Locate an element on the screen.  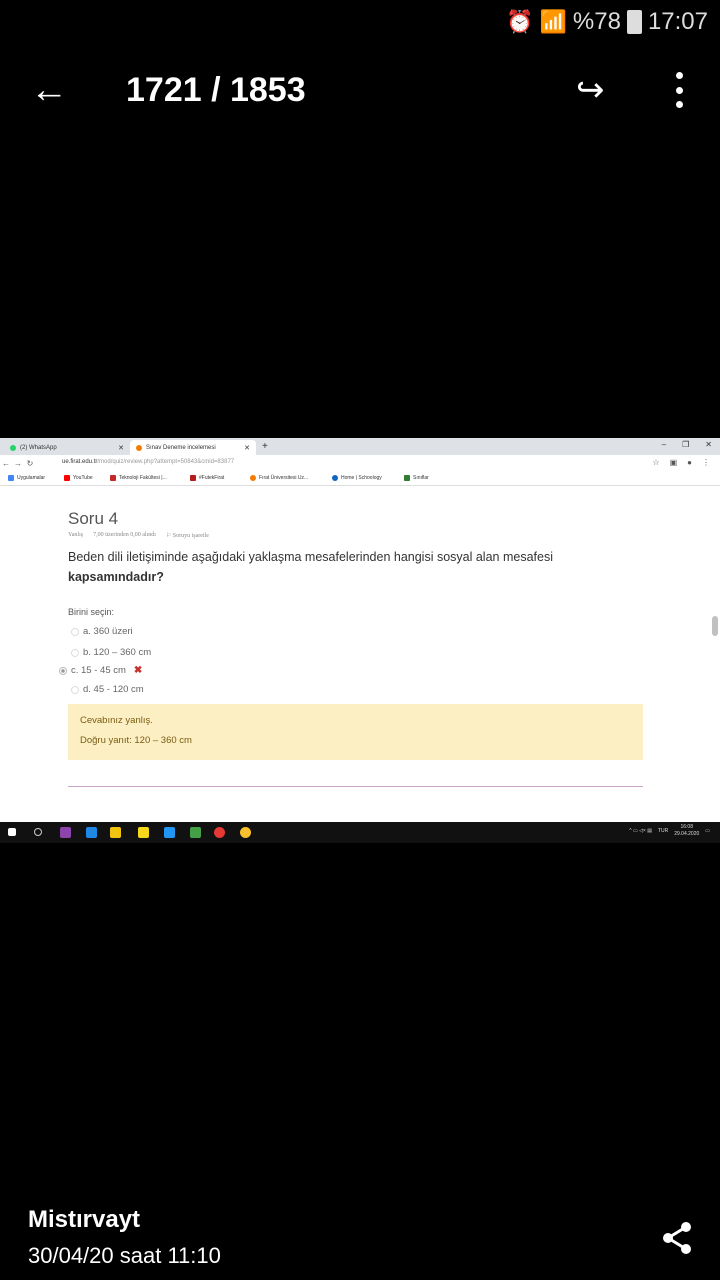
answer-option-c: c. 15 - 45 cm ✖ is located at coordinates (100, 670).